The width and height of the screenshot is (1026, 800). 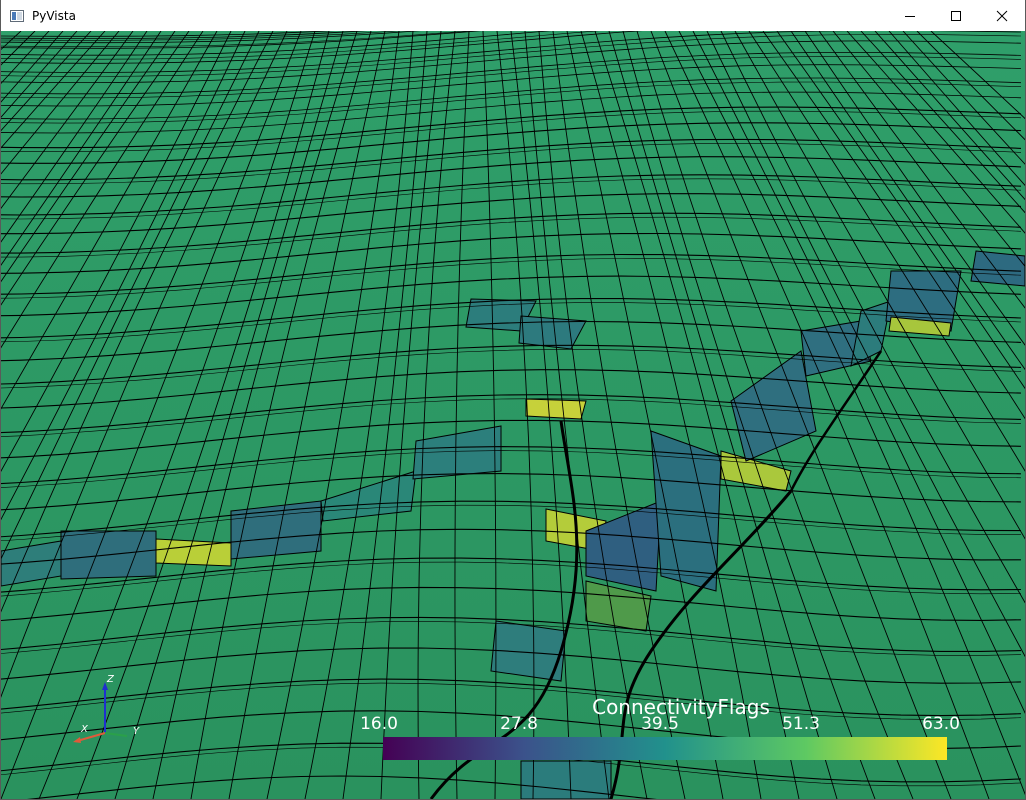 What do you see at coordinates (801, 724) in the screenshot?
I see `colorbar-tick-3: 51.3` at bounding box center [801, 724].